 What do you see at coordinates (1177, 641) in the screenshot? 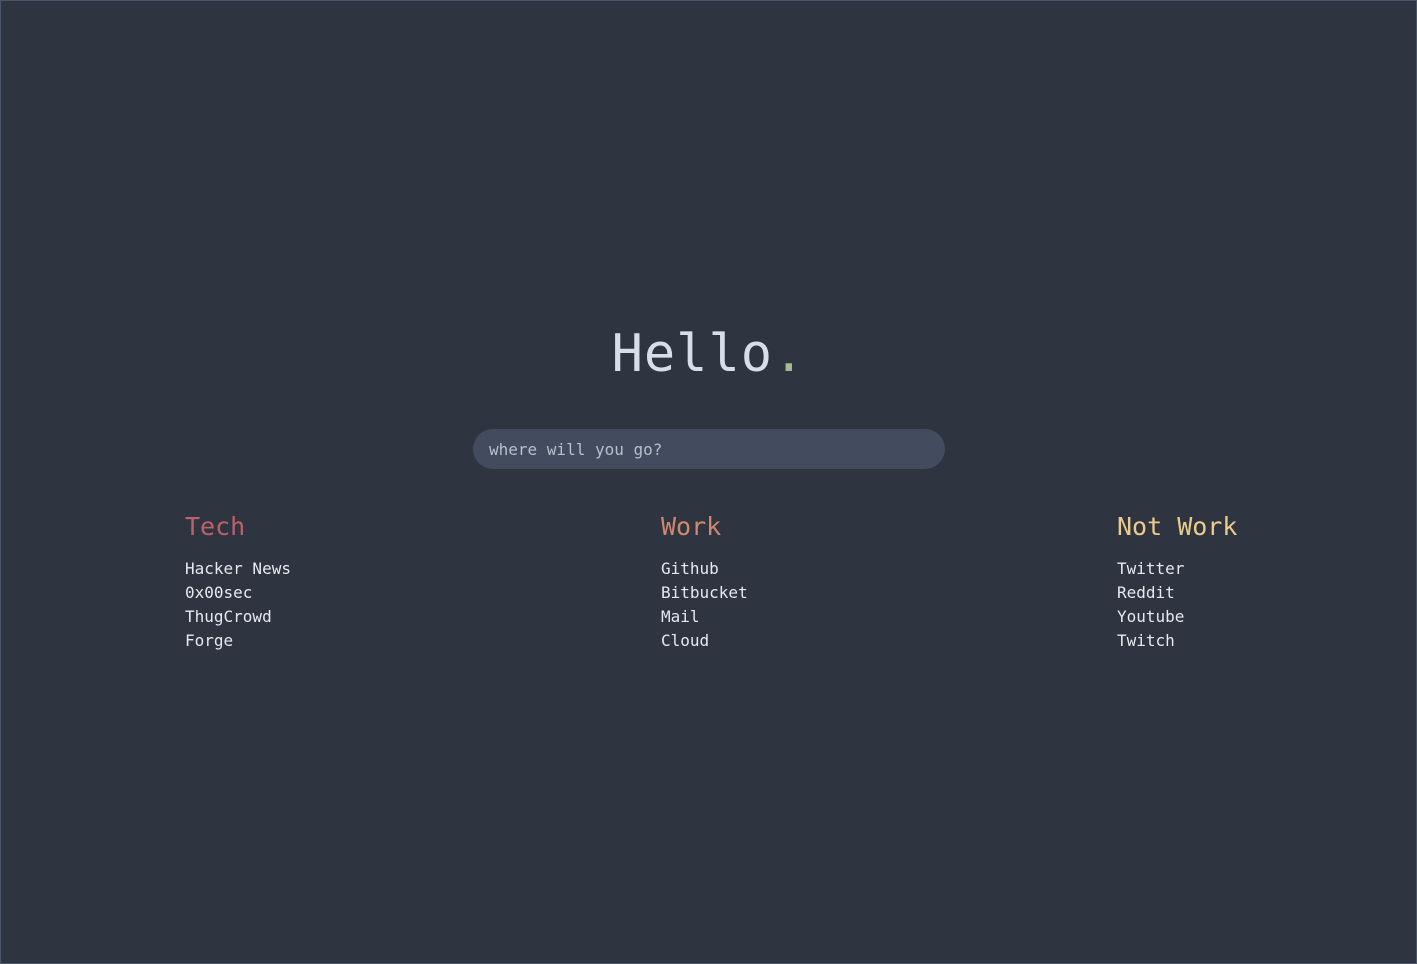
I see `link-twitch: Twitch` at bounding box center [1177, 641].